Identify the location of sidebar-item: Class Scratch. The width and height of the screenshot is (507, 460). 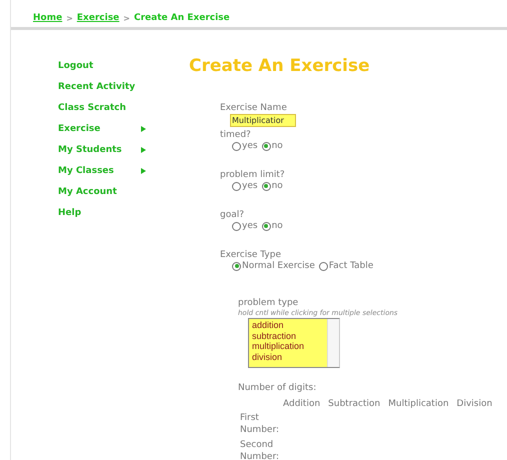
(102, 108).